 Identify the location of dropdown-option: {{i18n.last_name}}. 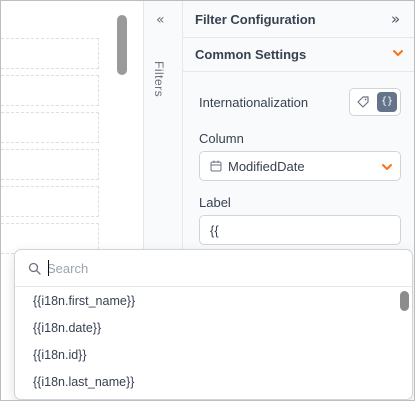
(83, 382).